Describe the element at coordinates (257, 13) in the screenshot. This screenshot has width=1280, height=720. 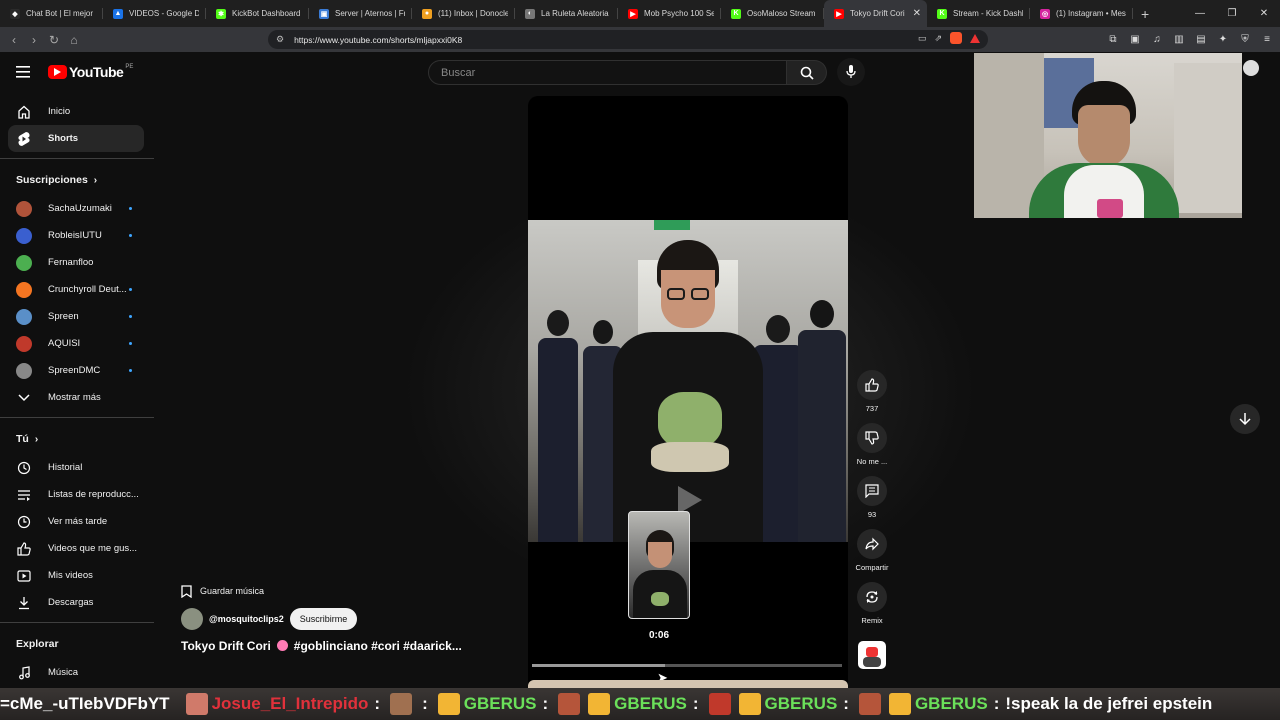
I see `browser-tab: ✱ KickBot Dashboard` at that location.